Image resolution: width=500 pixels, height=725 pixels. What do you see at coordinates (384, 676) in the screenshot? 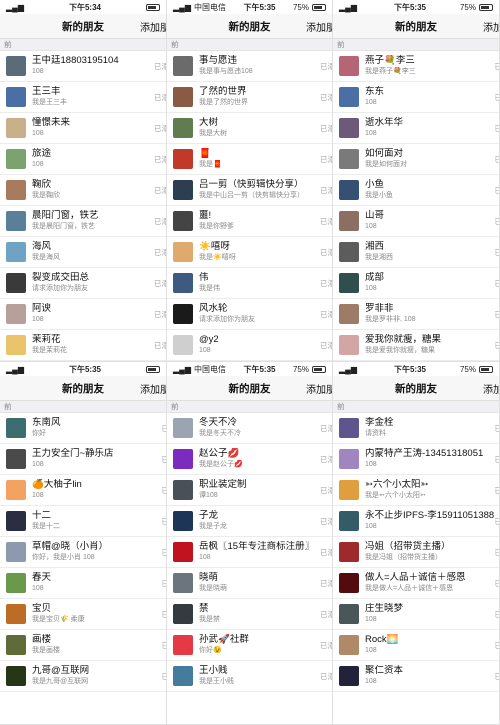
I see `friend-info: 聚仁资本 108` at bounding box center [384, 676].